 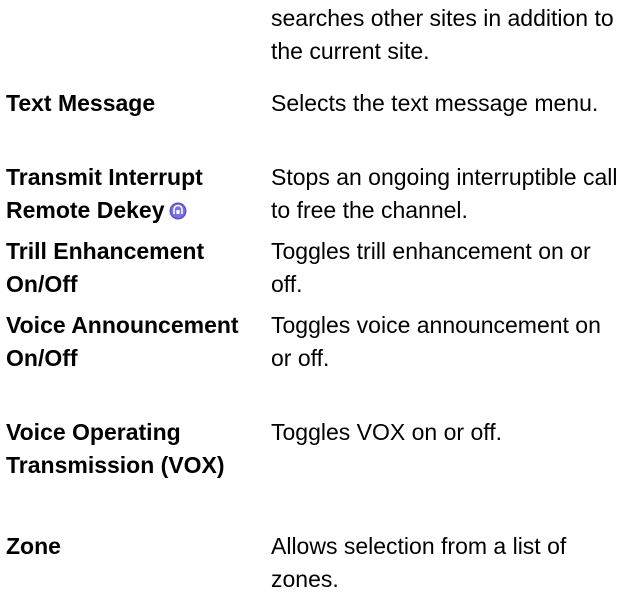 I want to click on term-vox: Voice Operating Transmission (VOX), so click(x=115, y=448).